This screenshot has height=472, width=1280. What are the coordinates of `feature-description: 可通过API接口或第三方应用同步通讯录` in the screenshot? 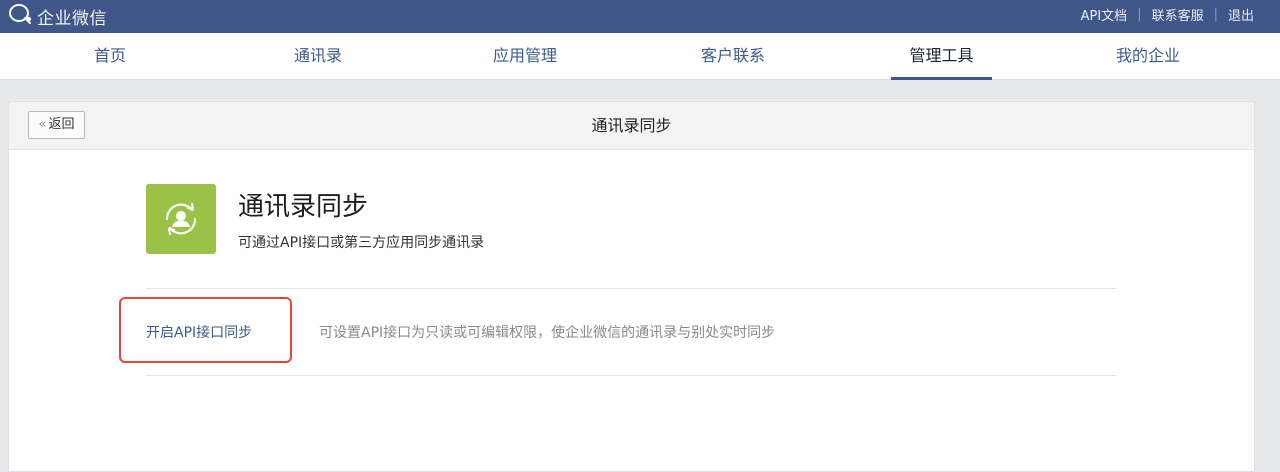 It's located at (361, 243).